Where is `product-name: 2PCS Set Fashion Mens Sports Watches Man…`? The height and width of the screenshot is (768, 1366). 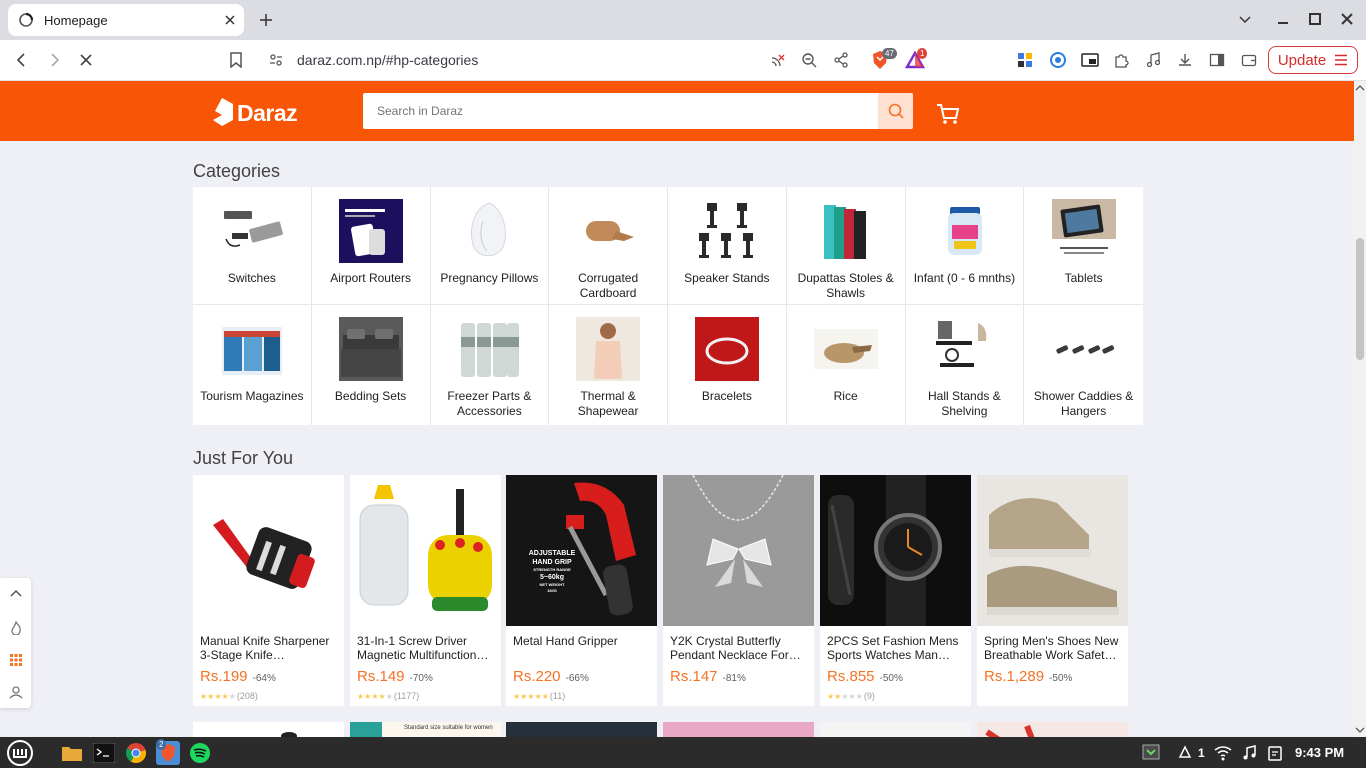
product-name: 2PCS Set Fashion Mens Sports Watches Man… is located at coordinates (893, 648).